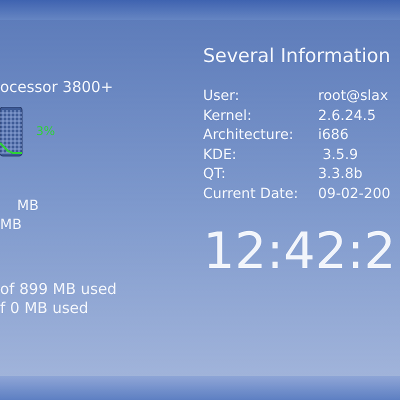  Describe the element at coordinates (347, 116) in the screenshot. I see `info-value: 2.6.24.5` at that location.